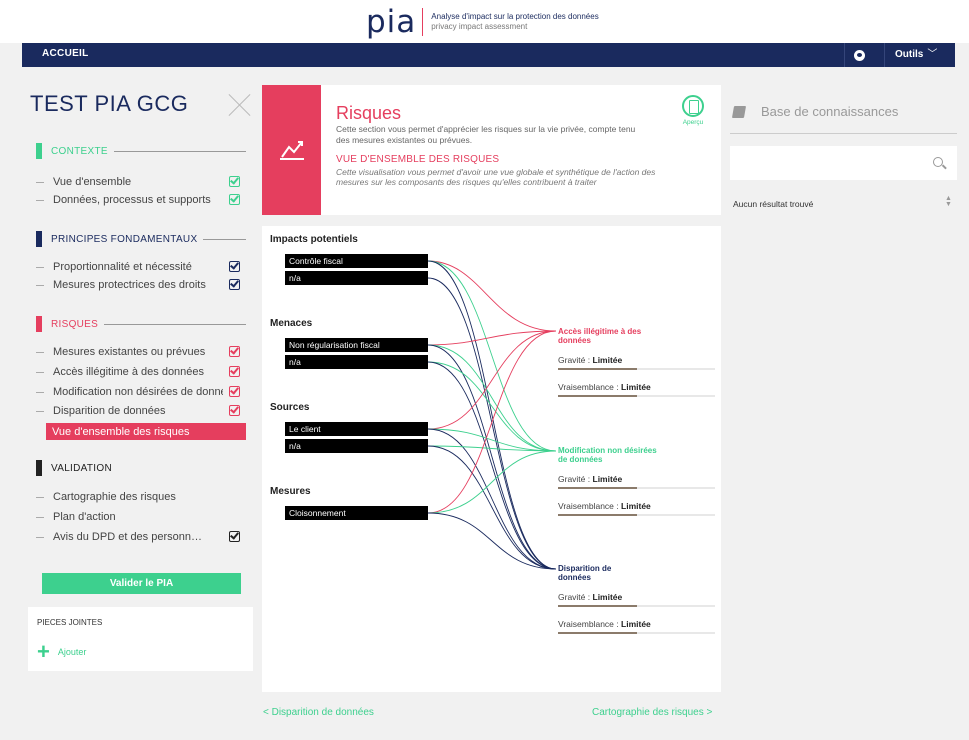  What do you see at coordinates (652, 712) in the screenshot?
I see `next-section-link: Cartographie des risques >` at bounding box center [652, 712].